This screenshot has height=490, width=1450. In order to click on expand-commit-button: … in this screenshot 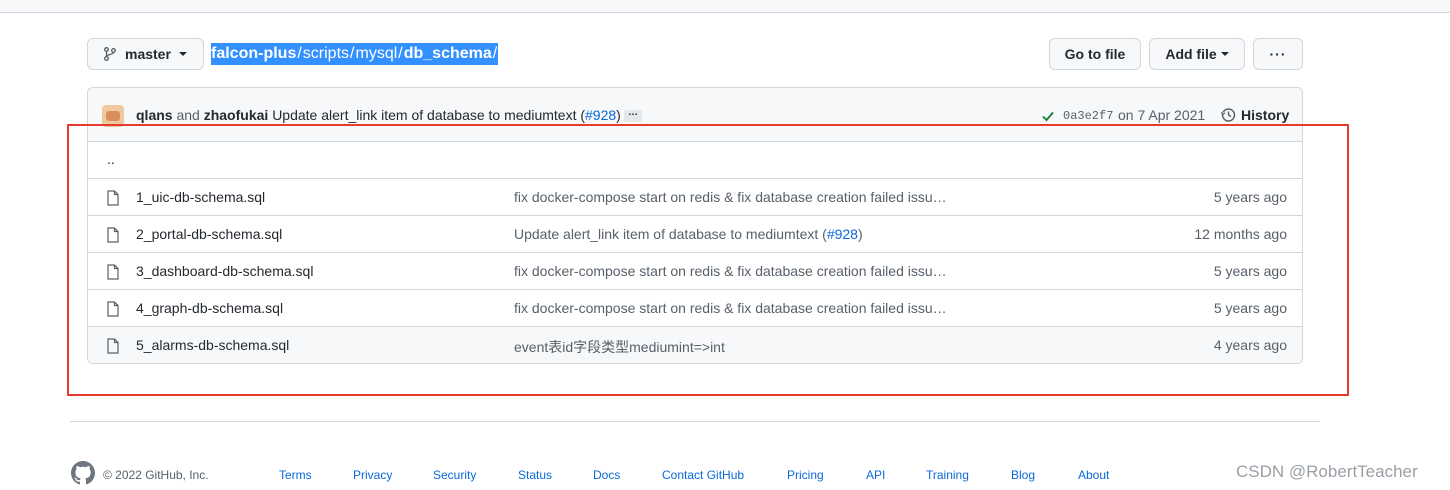, I will do `click(633, 115)`.